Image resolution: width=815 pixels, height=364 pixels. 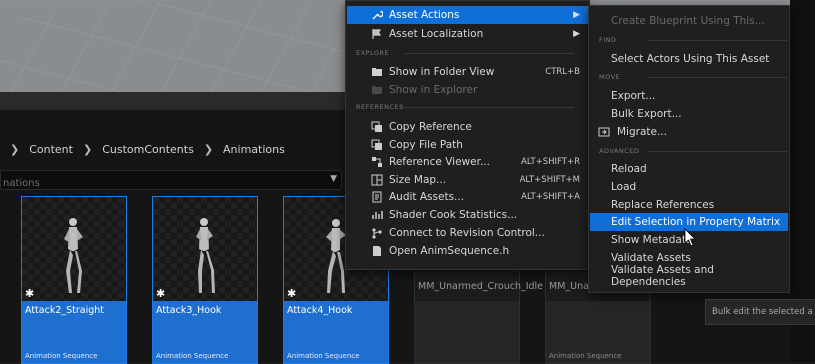 What do you see at coordinates (467, 197) in the screenshot?
I see `menu-item-audit-assets: Audit Assets... ALT+SHIFT+A` at bounding box center [467, 197].